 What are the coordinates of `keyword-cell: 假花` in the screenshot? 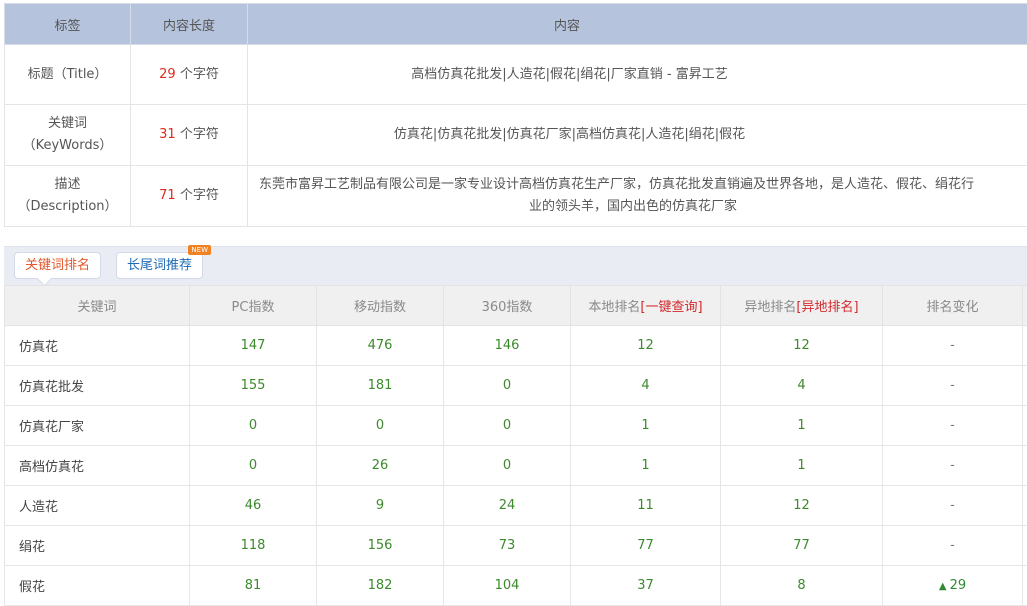 It's located at (97, 586).